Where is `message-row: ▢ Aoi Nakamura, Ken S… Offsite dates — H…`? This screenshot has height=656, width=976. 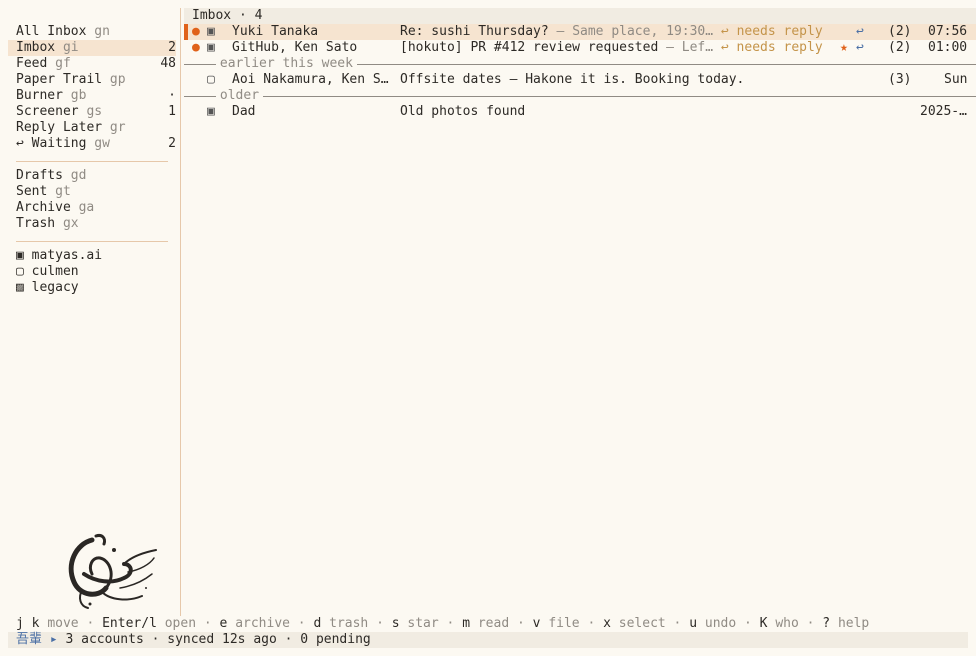 message-row: ▢ Aoi Nakamura, Ken S… Offsite dates — H… is located at coordinates (580, 80).